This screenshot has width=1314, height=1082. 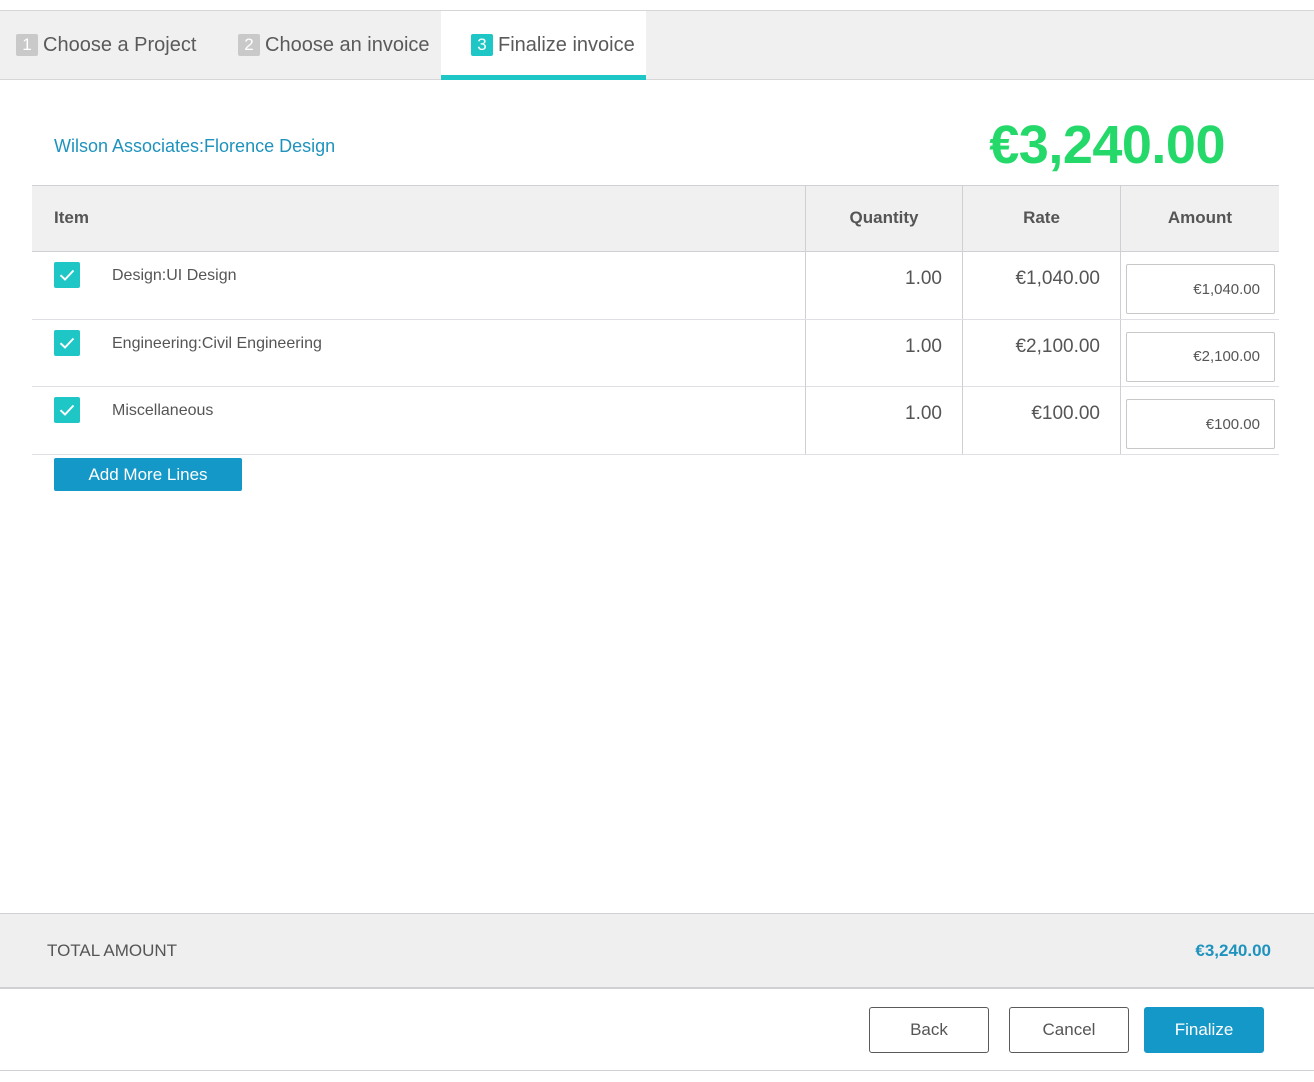 What do you see at coordinates (1041, 353) in the screenshot?
I see `line-rate: €2,100.00` at bounding box center [1041, 353].